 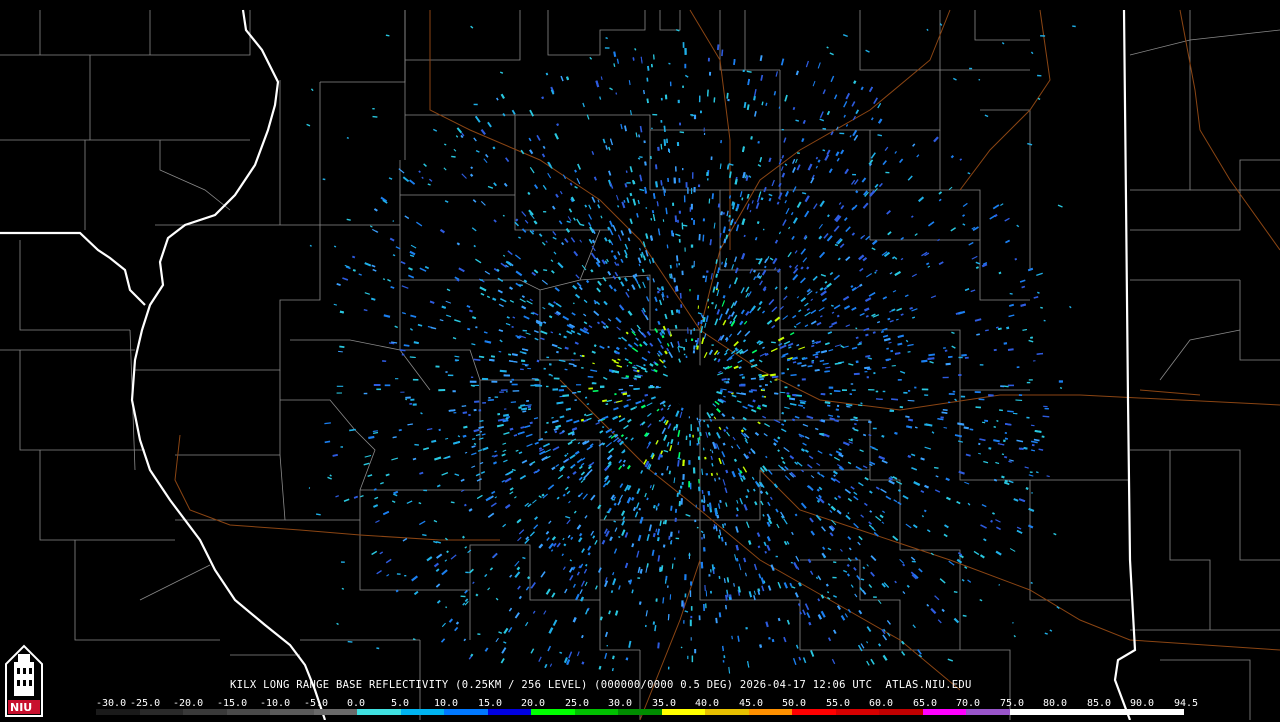 What do you see at coordinates (316, 703) in the screenshot?
I see `scale-label: -5.0` at bounding box center [316, 703].